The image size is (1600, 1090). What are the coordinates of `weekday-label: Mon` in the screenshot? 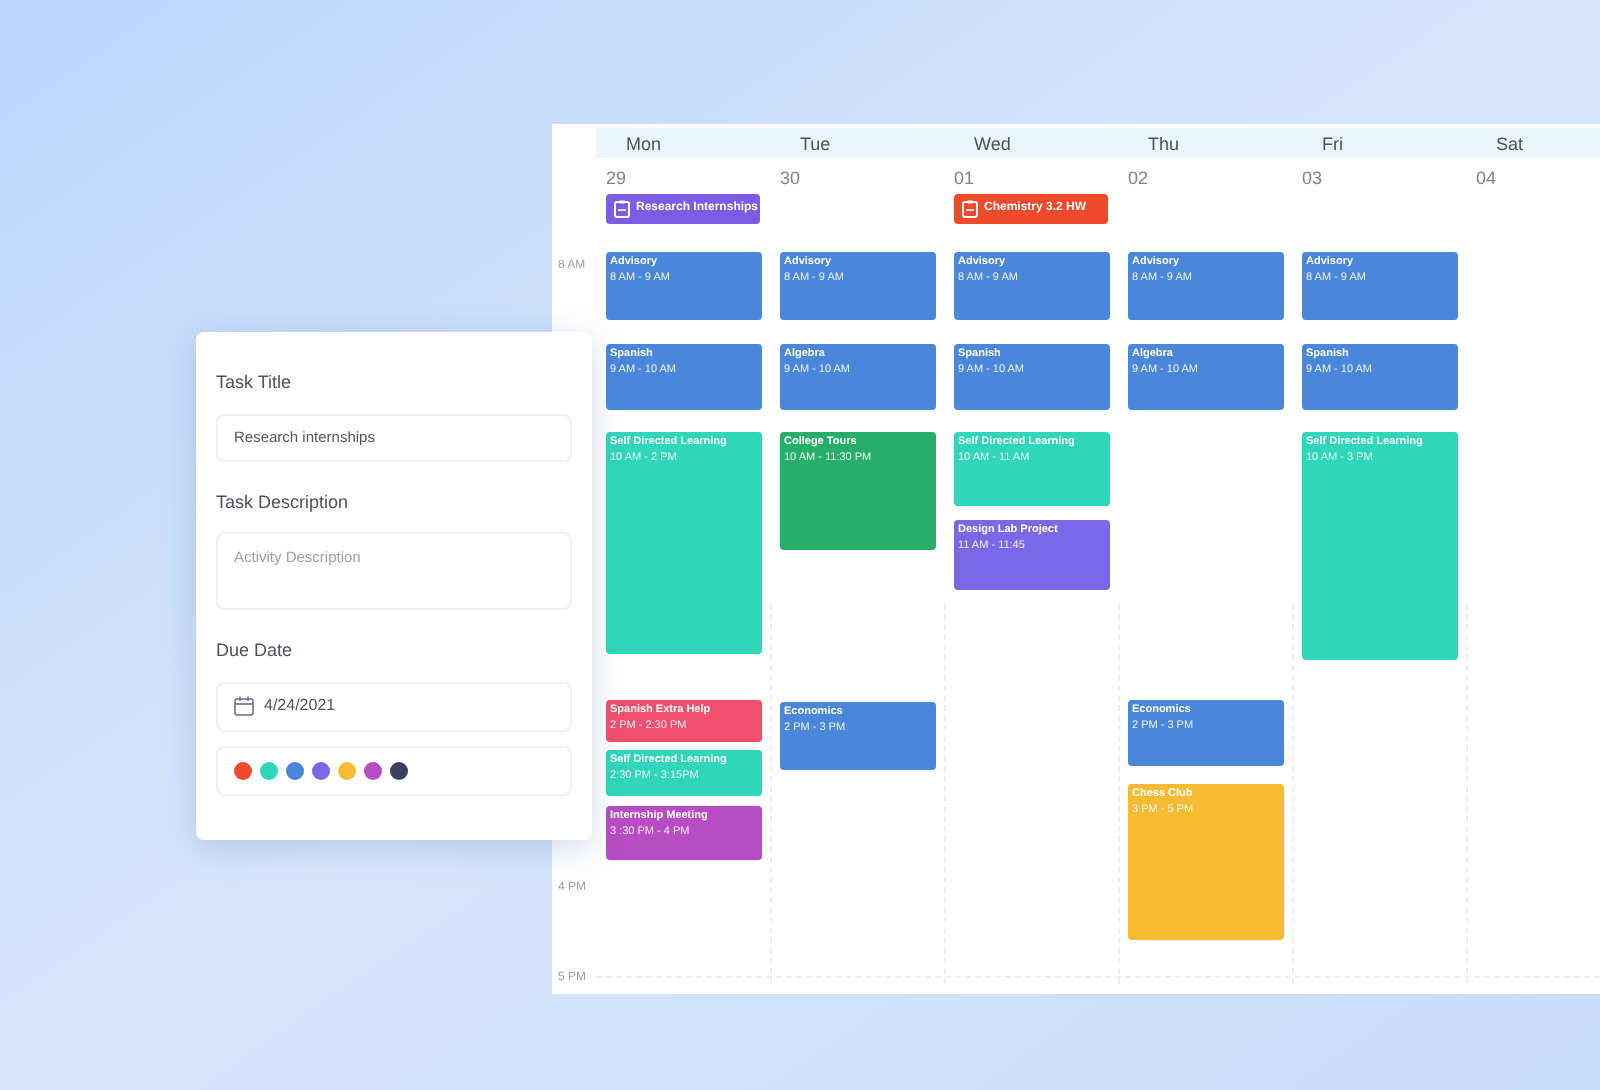 It's located at (644, 145).